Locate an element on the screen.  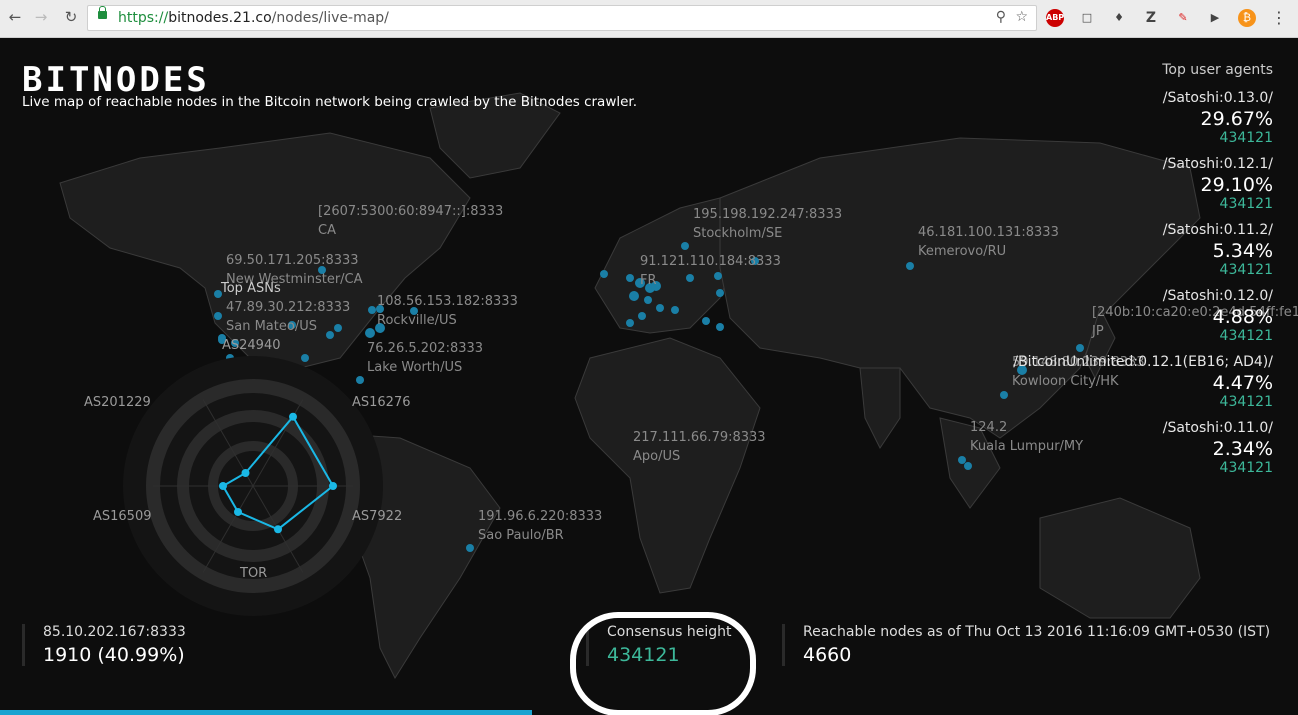
adblock-icon: ABP is located at coordinates (1055, 18).